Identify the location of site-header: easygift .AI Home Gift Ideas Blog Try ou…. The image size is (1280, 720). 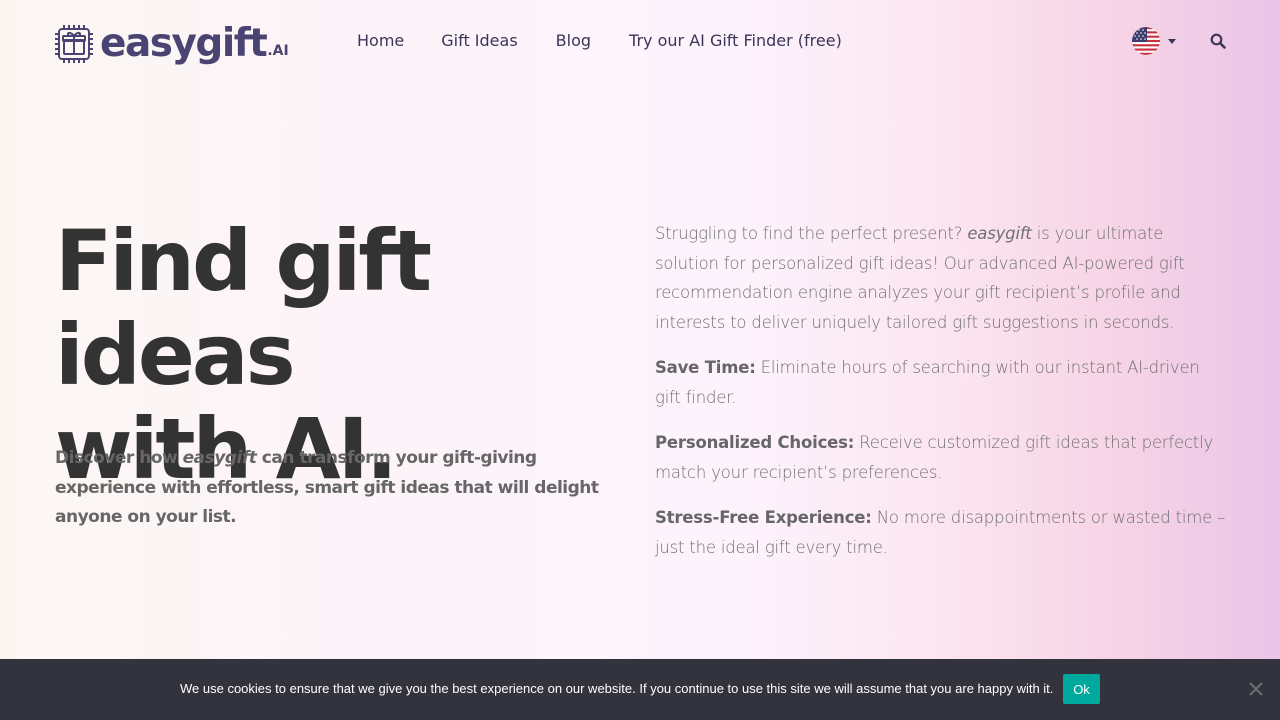
(640, 41).